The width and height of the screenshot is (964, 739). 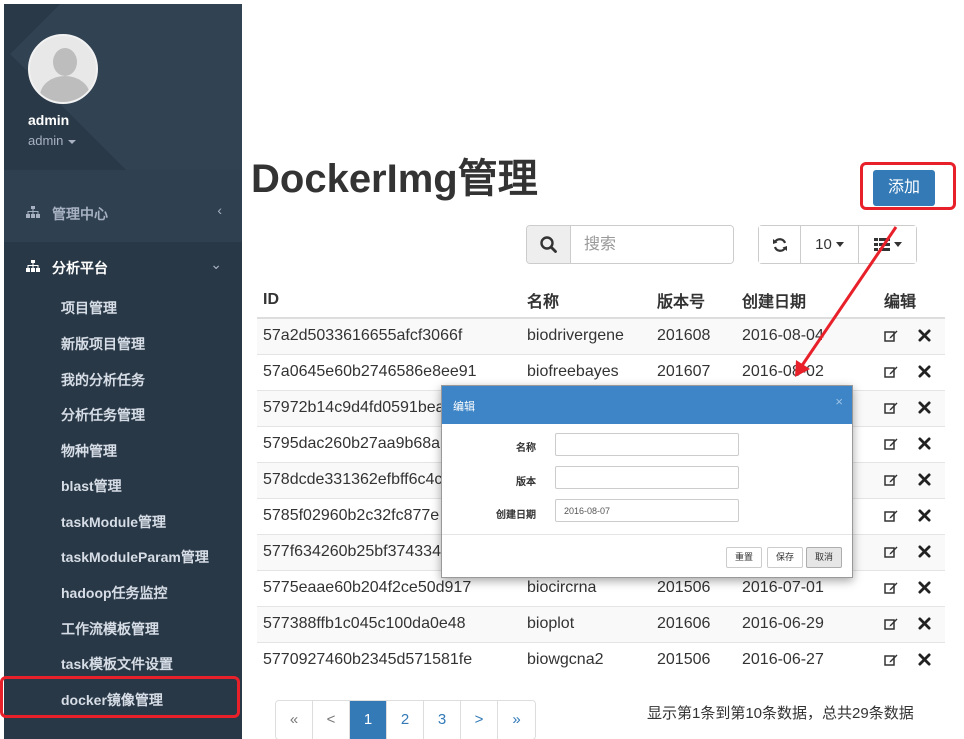 What do you see at coordinates (120, 697) in the screenshot?
I see `highlight-box` at bounding box center [120, 697].